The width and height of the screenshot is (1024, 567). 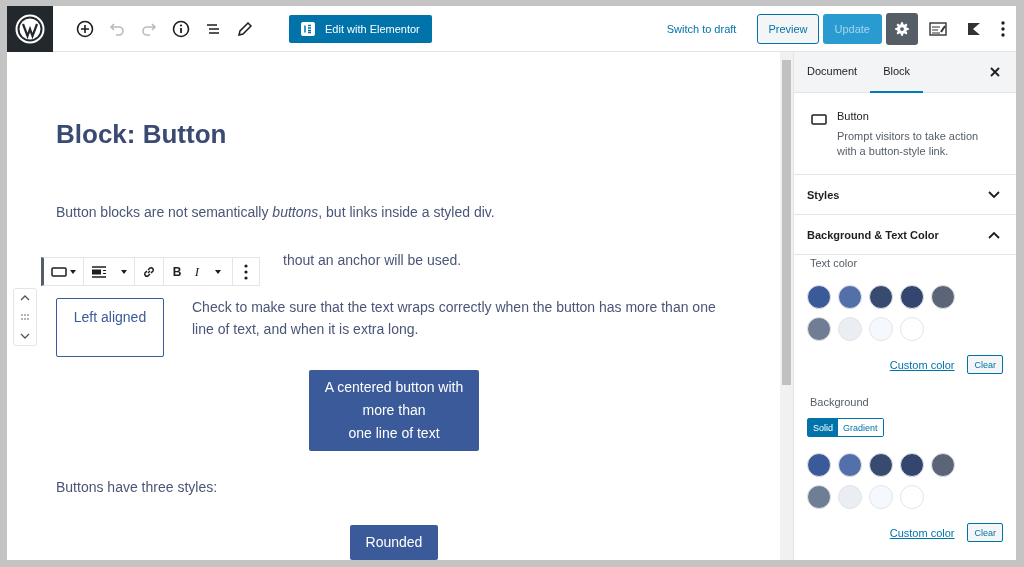 What do you see at coordinates (25, 335) in the screenshot?
I see `move-down-icon` at bounding box center [25, 335].